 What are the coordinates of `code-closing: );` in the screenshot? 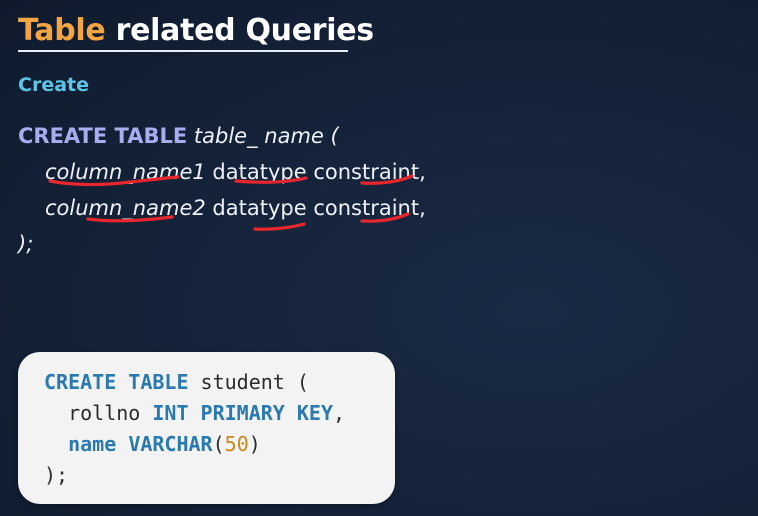 It's located at (56, 475).